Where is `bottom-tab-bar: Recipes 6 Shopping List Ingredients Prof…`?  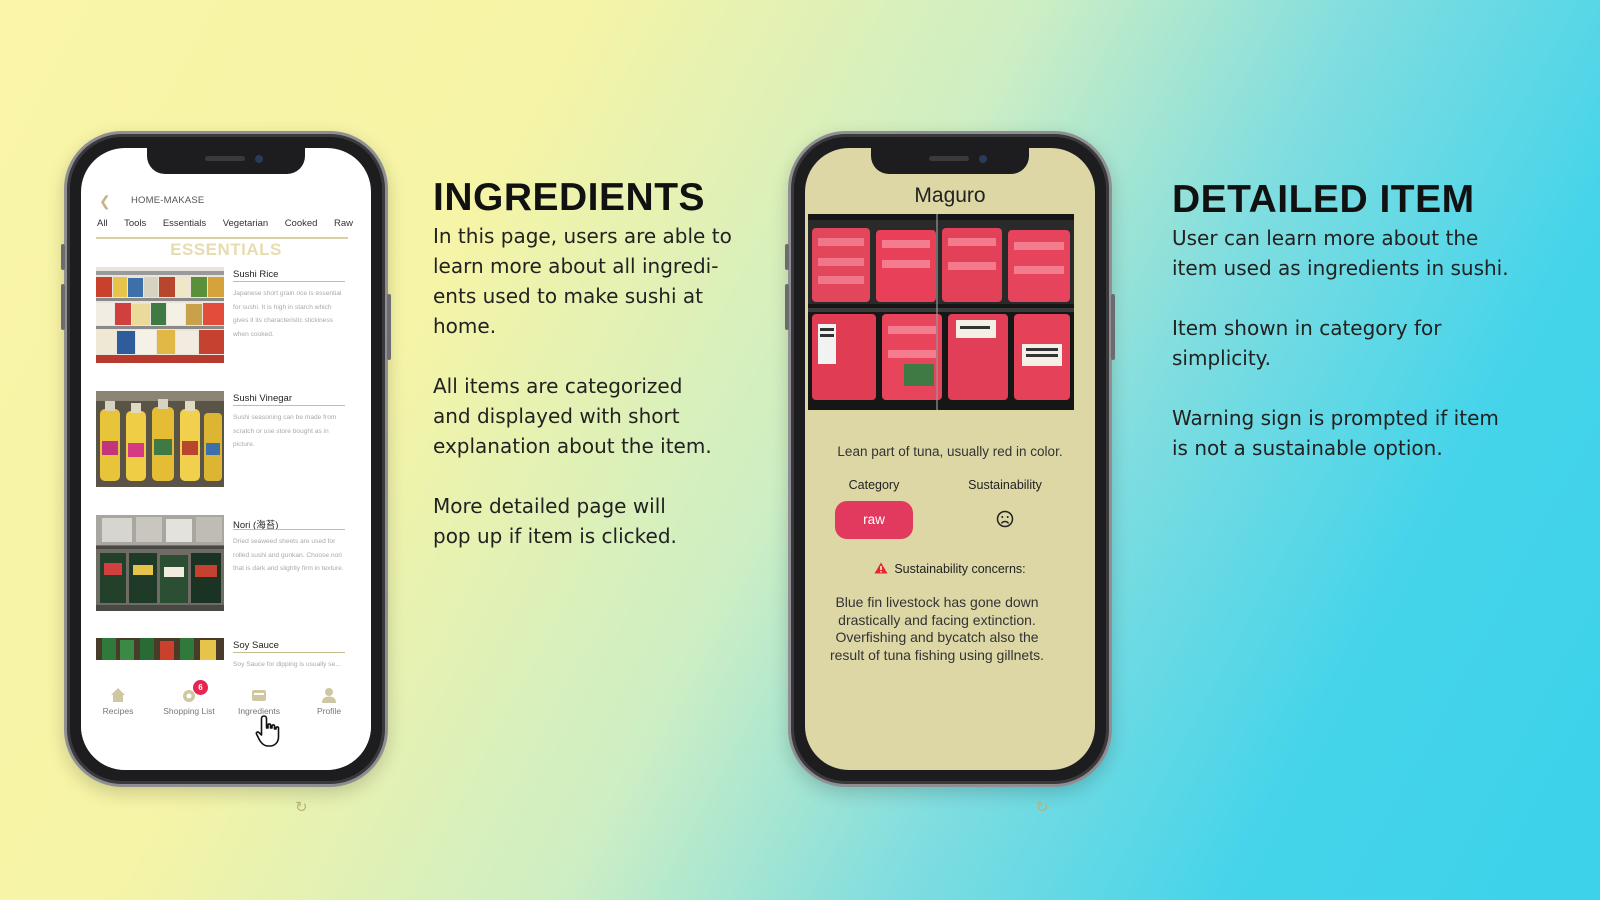 bottom-tab-bar: Recipes 6 Shopping List Ingredients Prof… is located at coordinates (226, 725).